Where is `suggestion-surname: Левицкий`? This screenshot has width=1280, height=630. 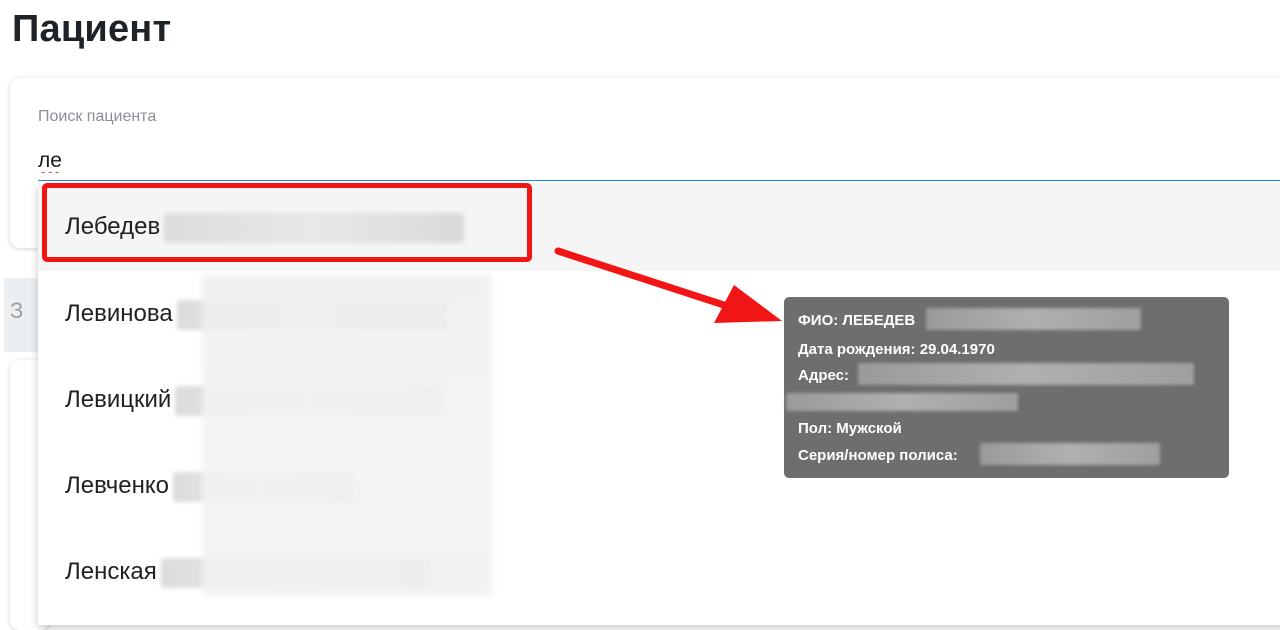 suggestion-surname: Левицкий is located at coordinates (118, 399).